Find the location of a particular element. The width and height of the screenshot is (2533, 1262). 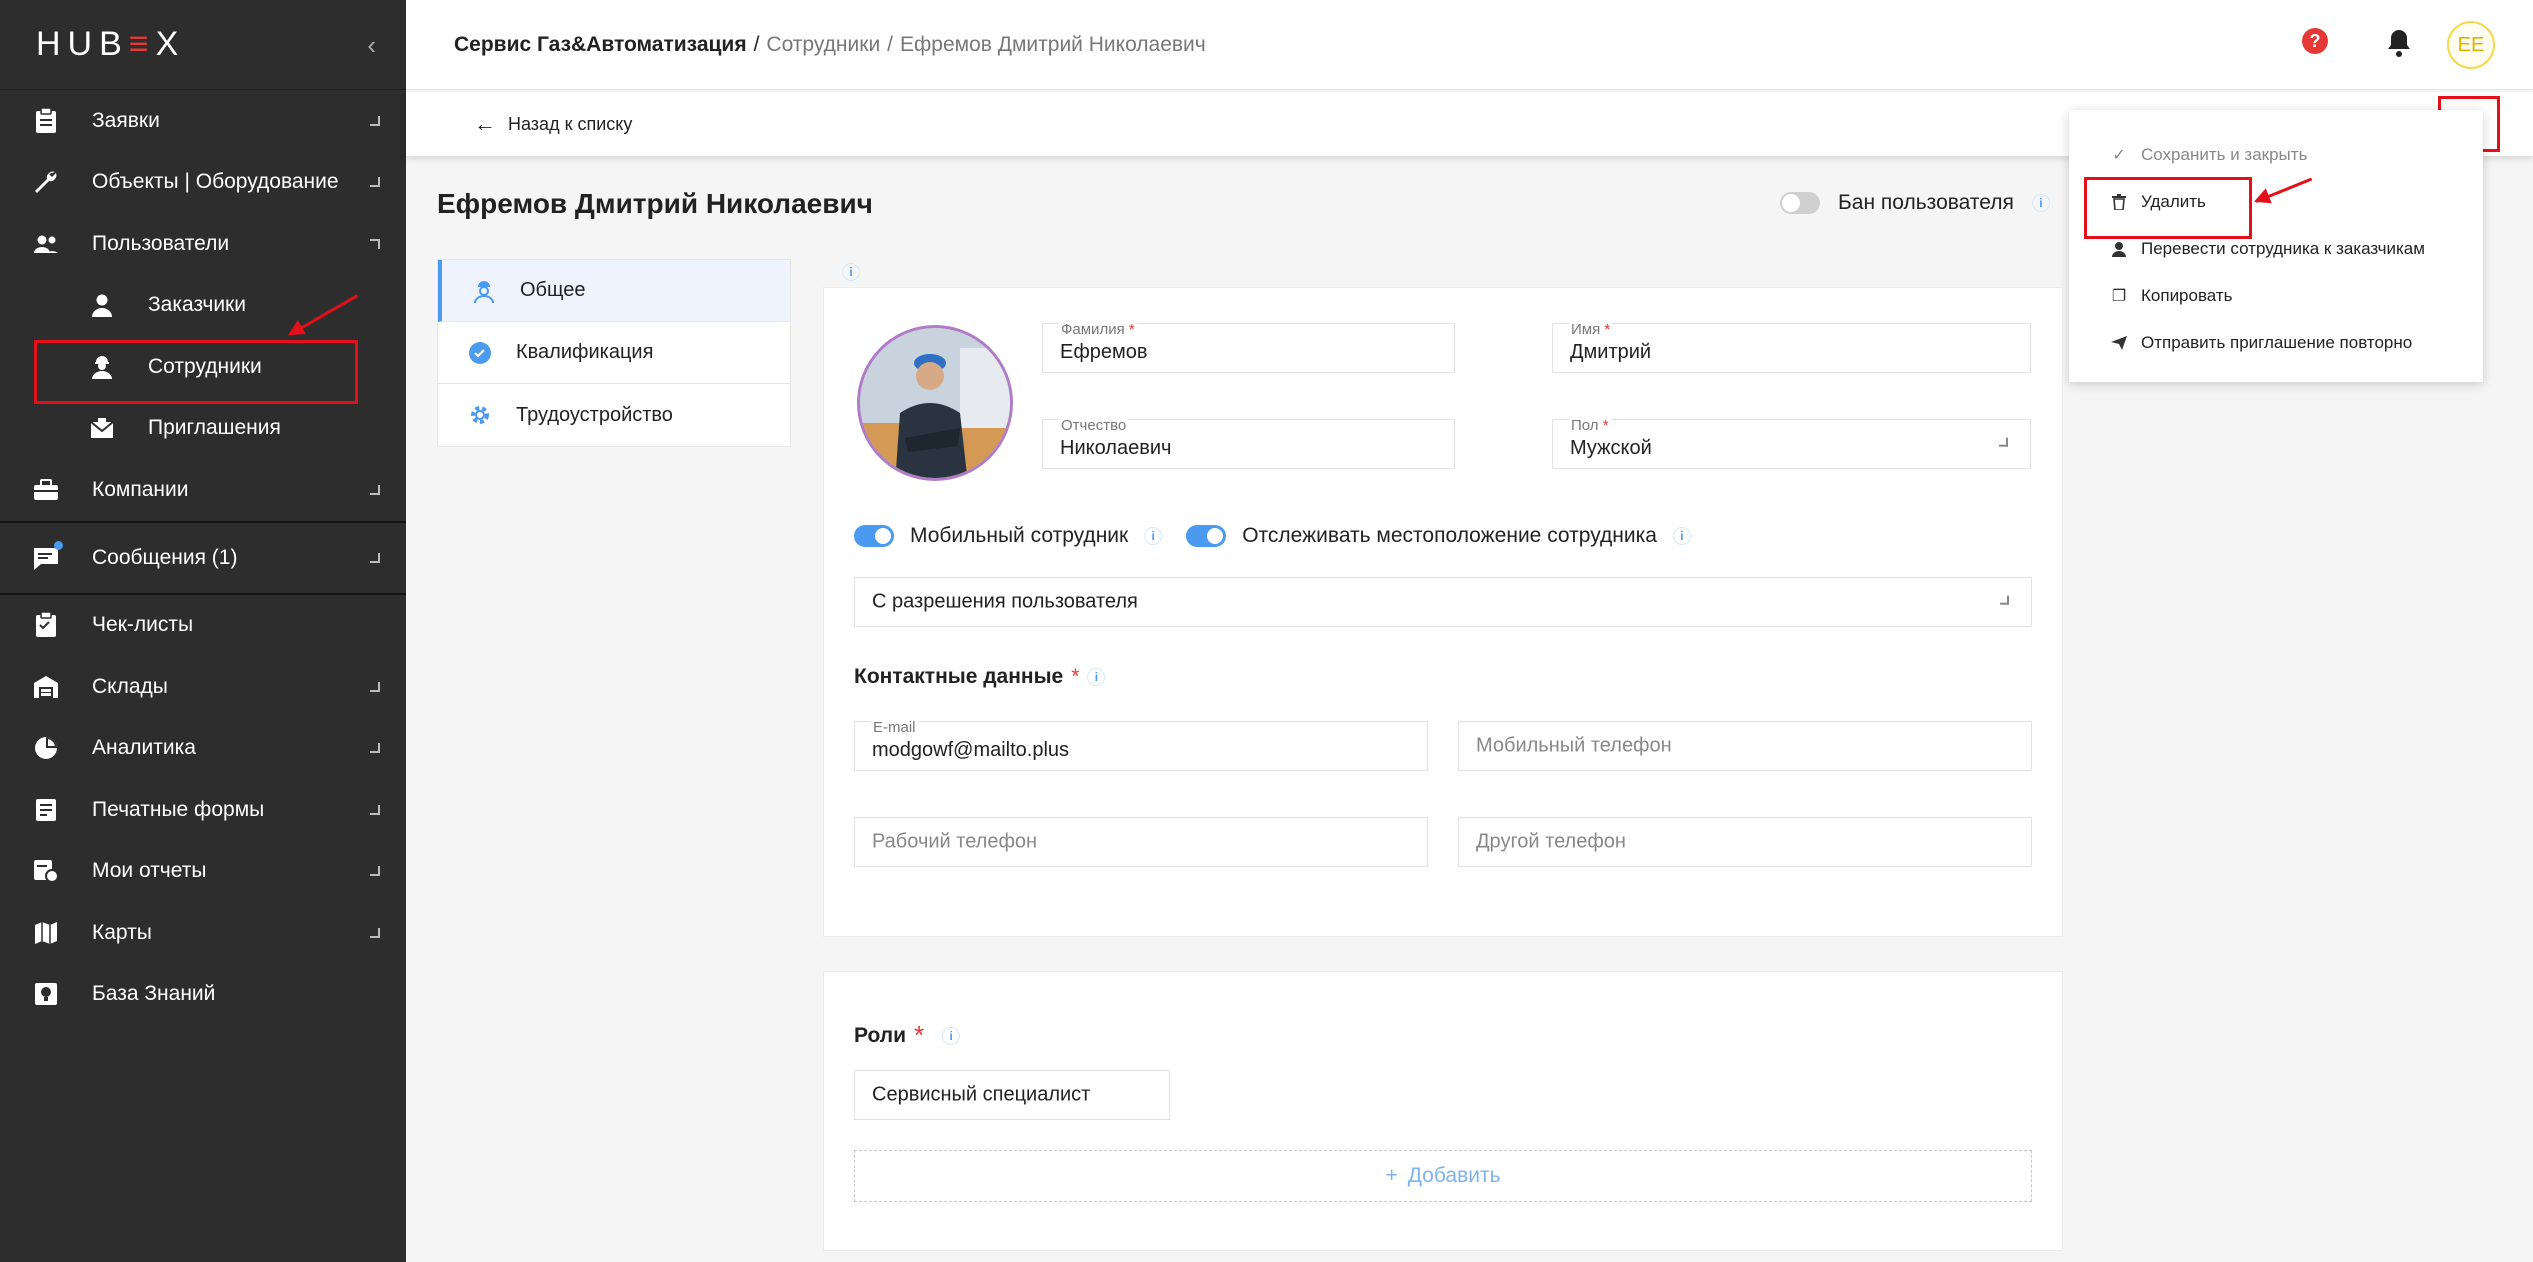

copy-icon: ❐ is located at coordinates (2119, 296).